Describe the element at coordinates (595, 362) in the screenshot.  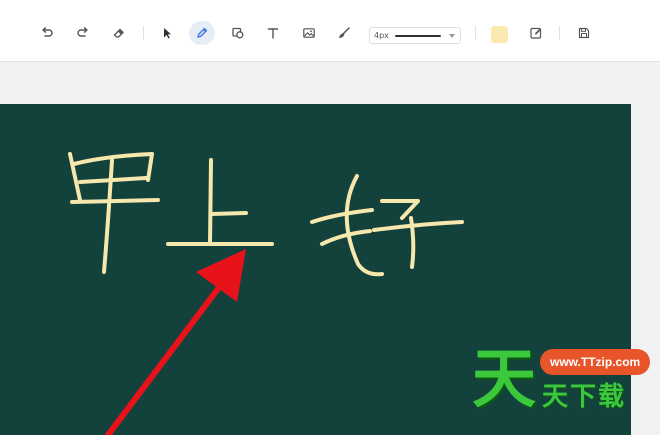
I see `watermark-url: www.TTzip.com` at that location.